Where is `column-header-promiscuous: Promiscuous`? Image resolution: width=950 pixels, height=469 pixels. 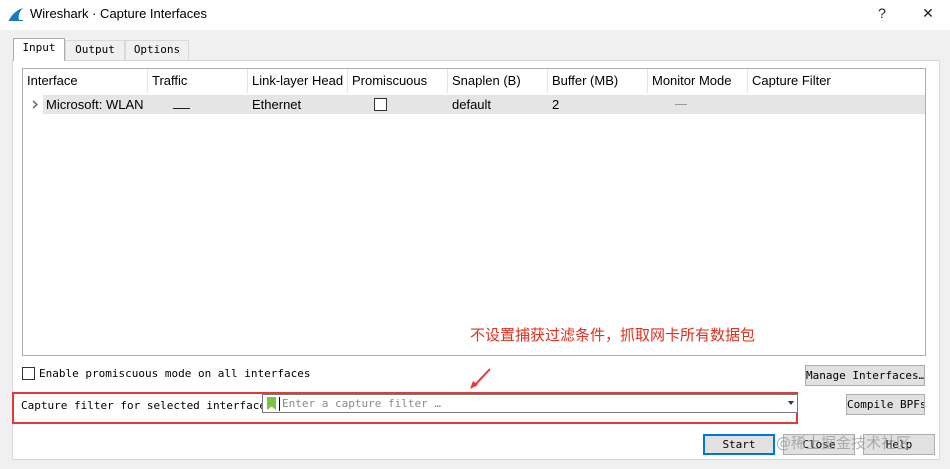
column-header-promiscuous: Promiscuous is located at coordinates (398, 81).